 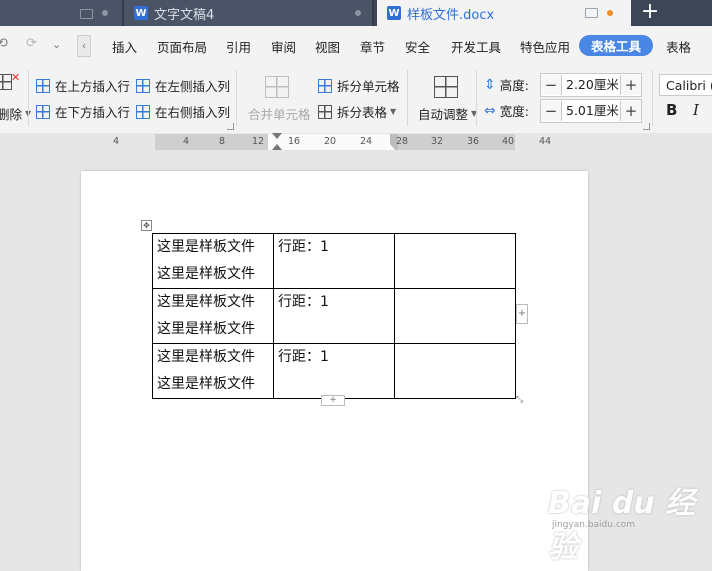 What do you see at coordinates (443, 114) in the screenshot?
I see `auto-fit-label: 自动调整` at bounding box center [443, 114].